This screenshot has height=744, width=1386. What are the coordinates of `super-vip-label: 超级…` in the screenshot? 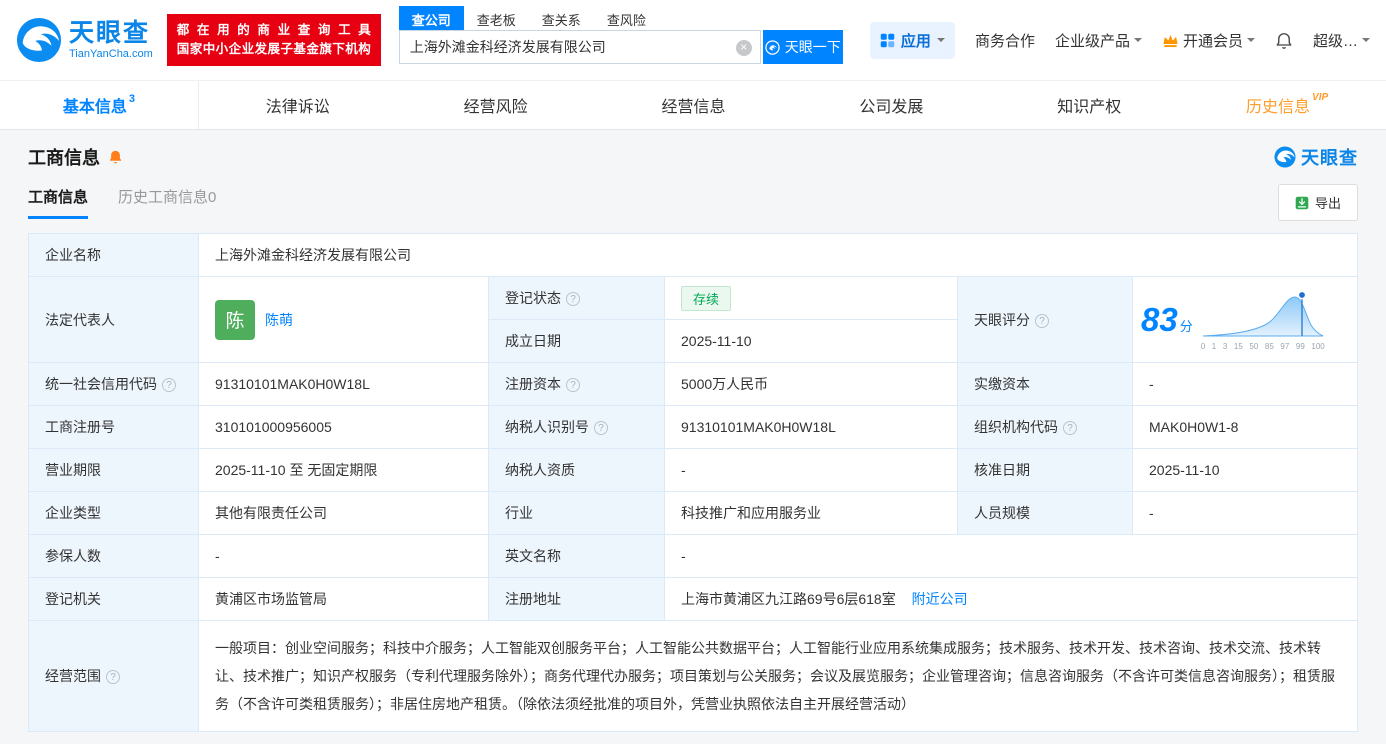 It's located at (1335, 41).